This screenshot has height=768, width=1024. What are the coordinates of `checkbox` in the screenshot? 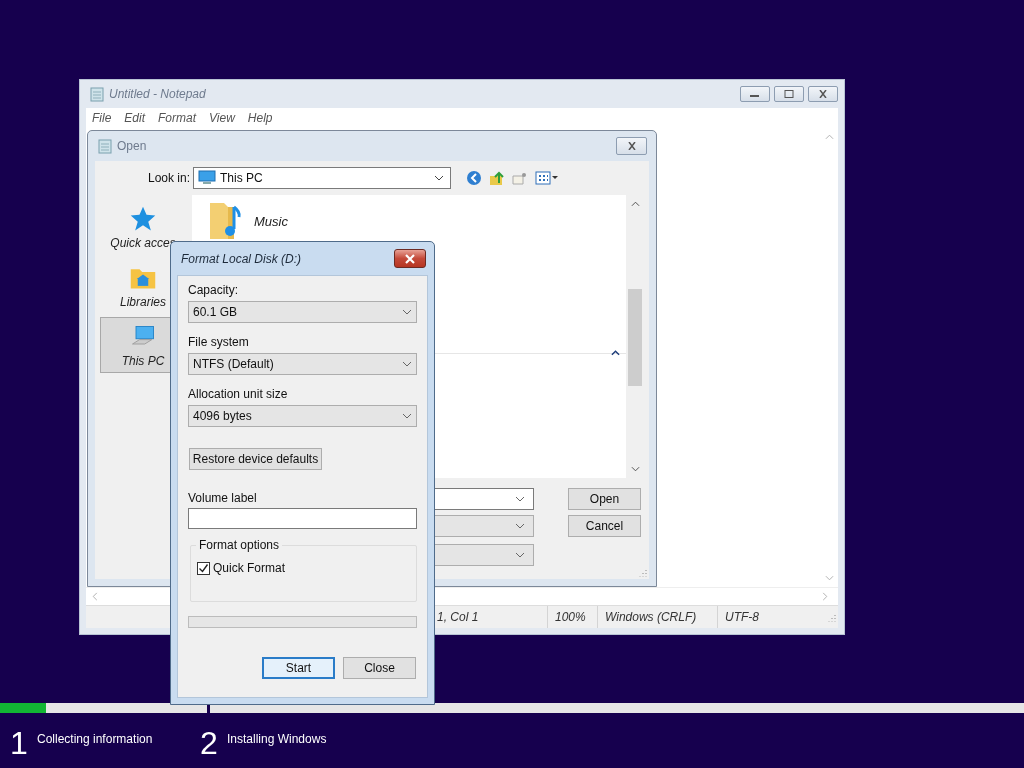 It's located at (203, 568).